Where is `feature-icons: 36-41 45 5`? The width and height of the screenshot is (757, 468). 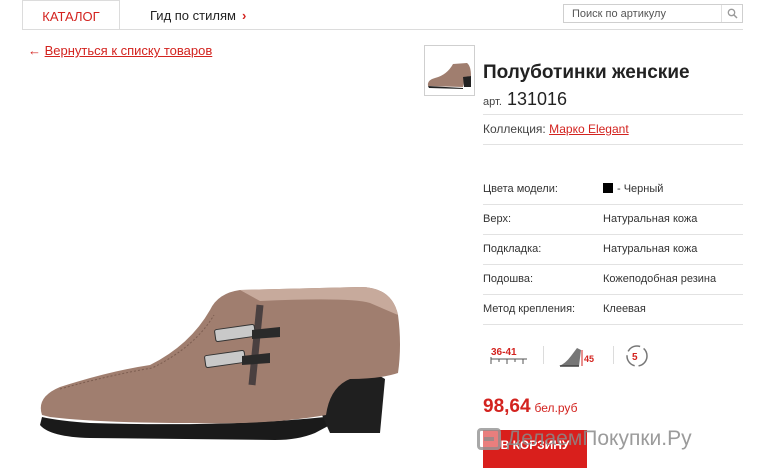
feature-icons: 36-41 45 5 is located at coordinates (613, 356).